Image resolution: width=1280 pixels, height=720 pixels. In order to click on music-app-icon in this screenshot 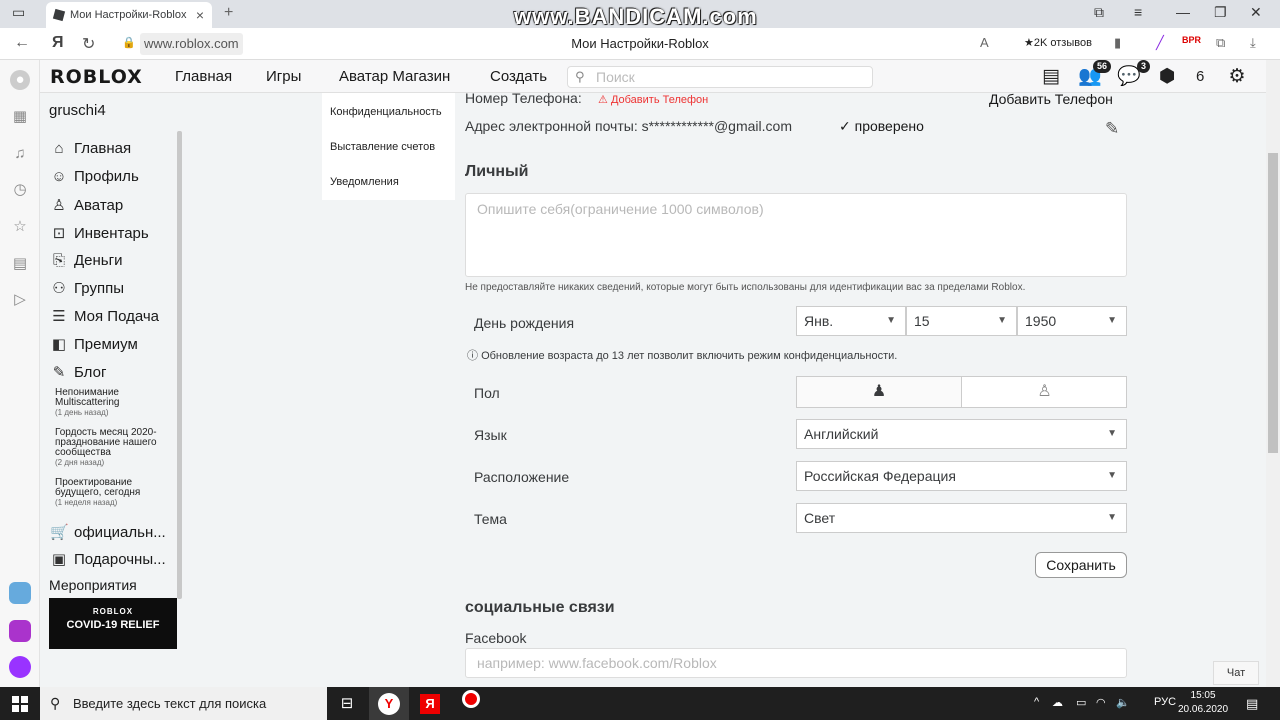, I will do `click(20, 631)`.